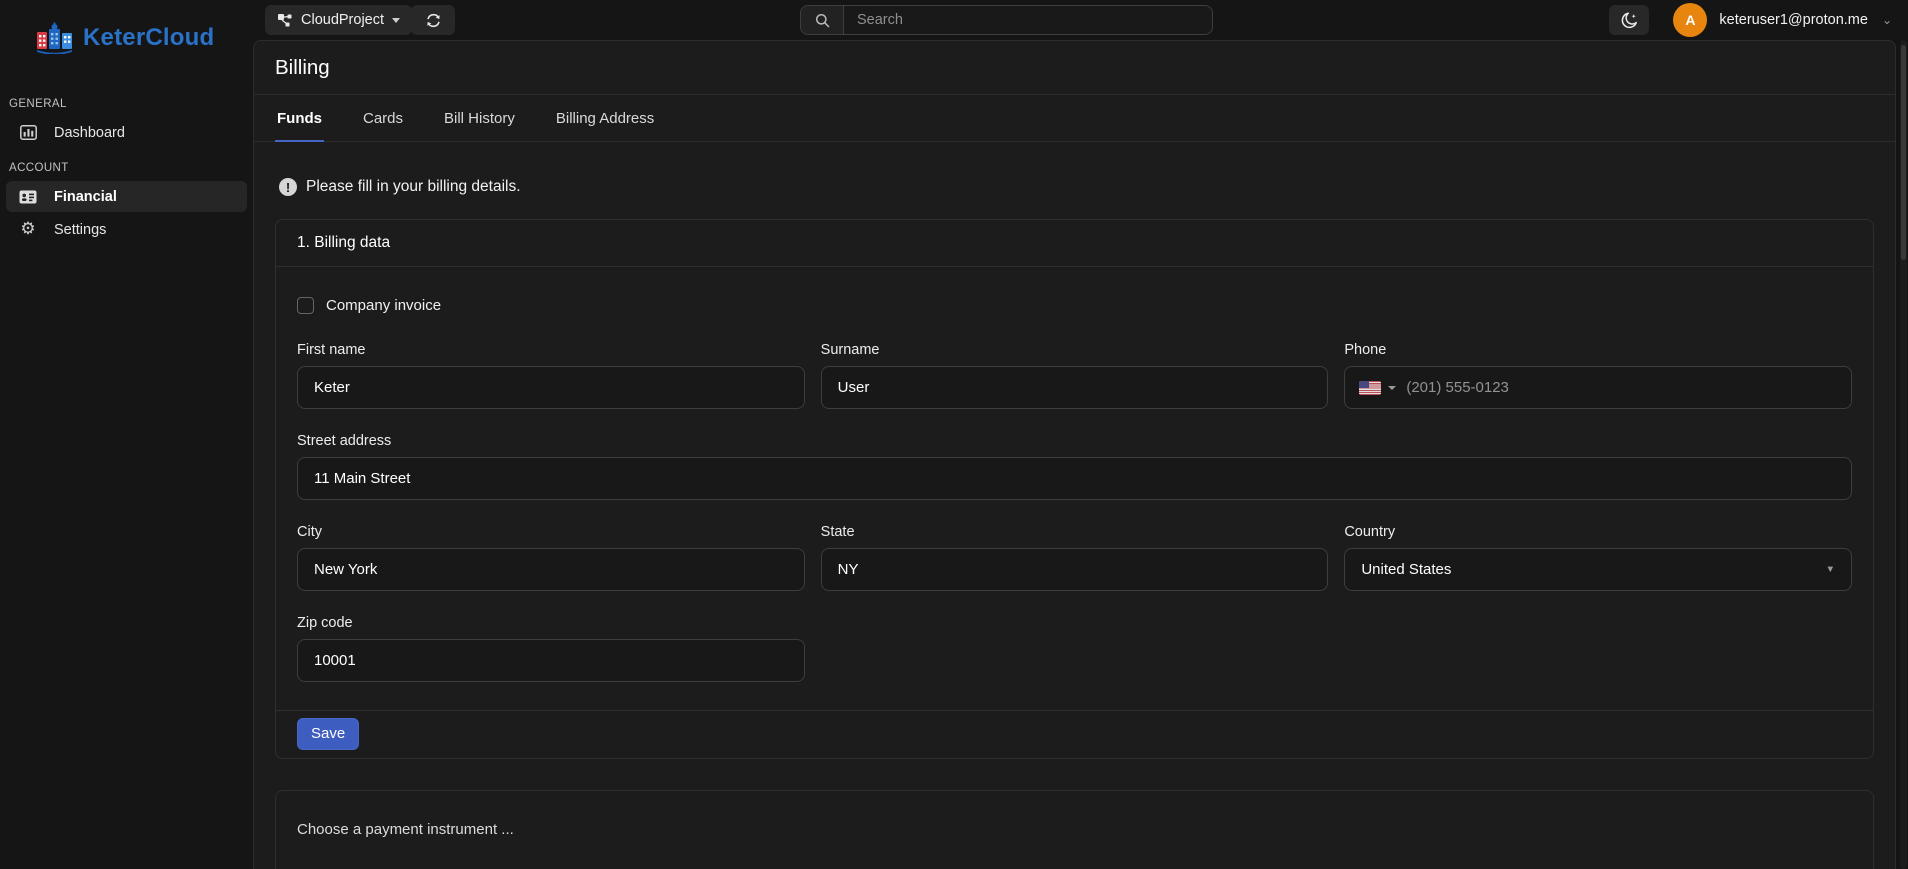 Image resolution: width=1908 pixels, height=869 pixels. What do you see at coordinates (28, 197) in the screenshot?
I see `id-card-icon` at bounding box center [28, 197].